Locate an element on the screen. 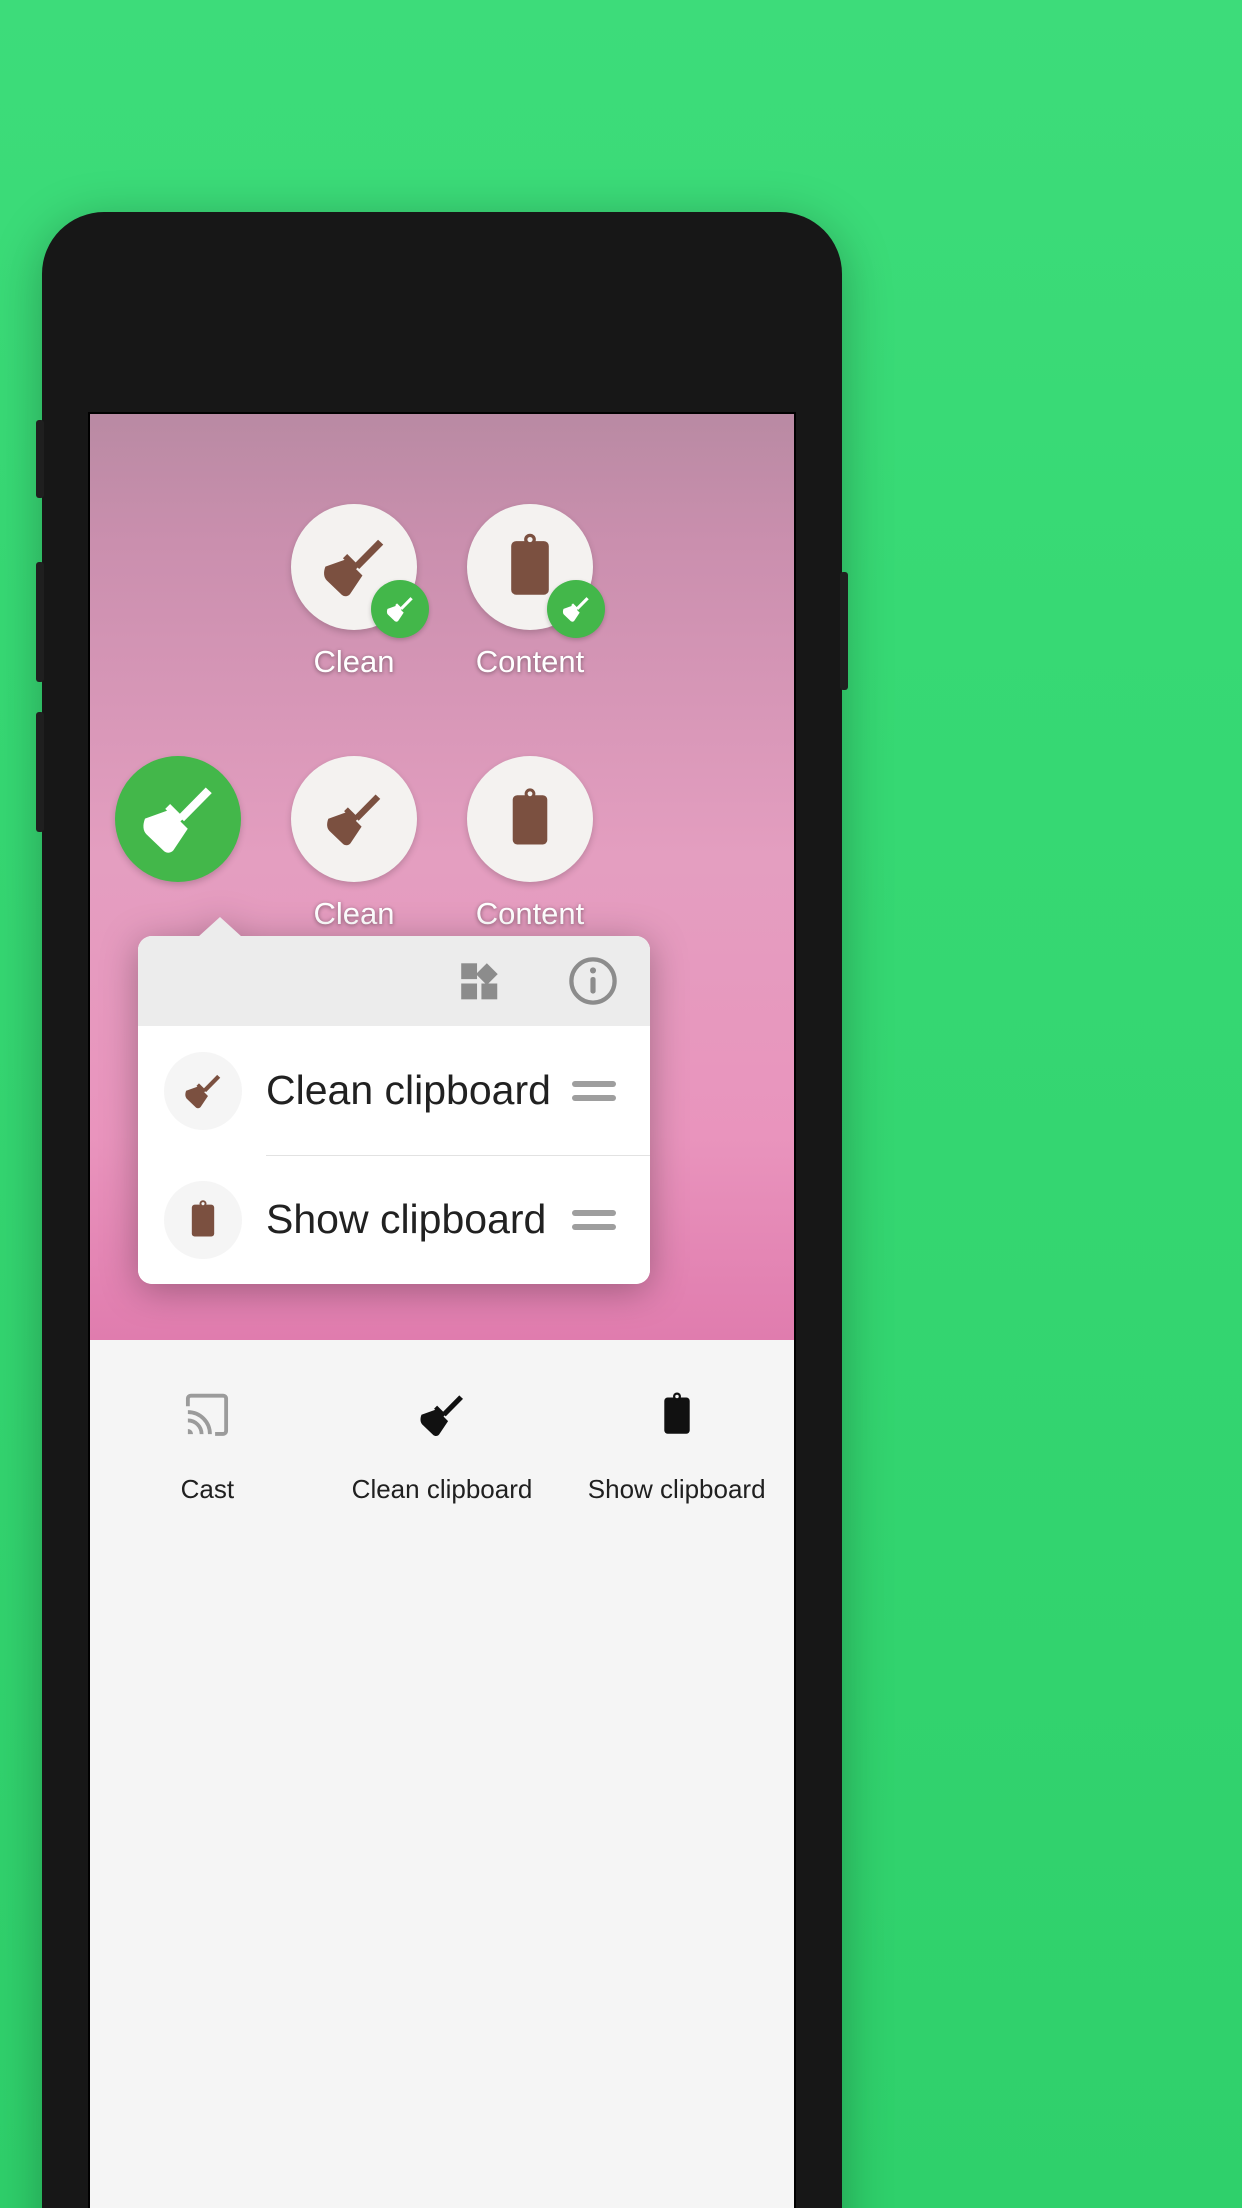 Image resolution: width=1242 pixels, height=2208 pixels. popup-arrow is located at coordinates (220, 927).